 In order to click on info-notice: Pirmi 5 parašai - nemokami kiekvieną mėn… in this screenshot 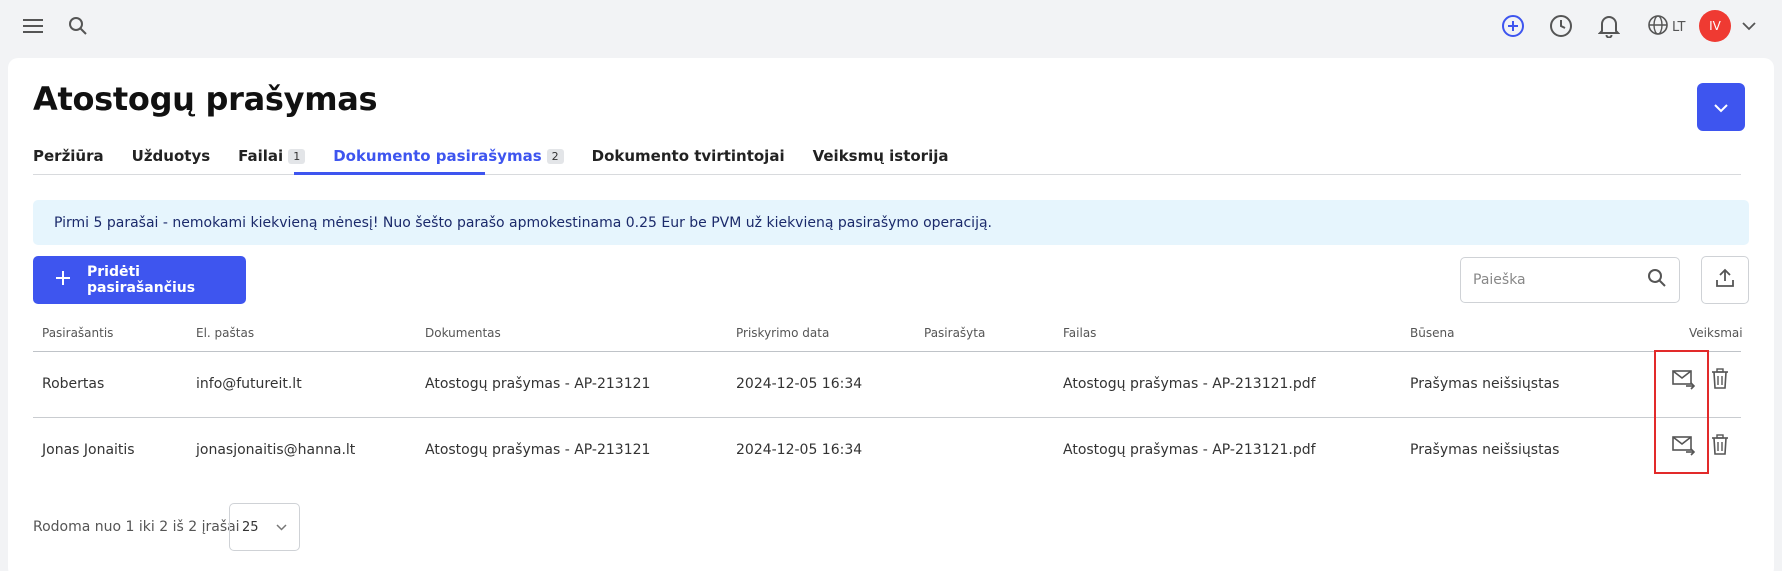, I will do `click(891, 222)`.